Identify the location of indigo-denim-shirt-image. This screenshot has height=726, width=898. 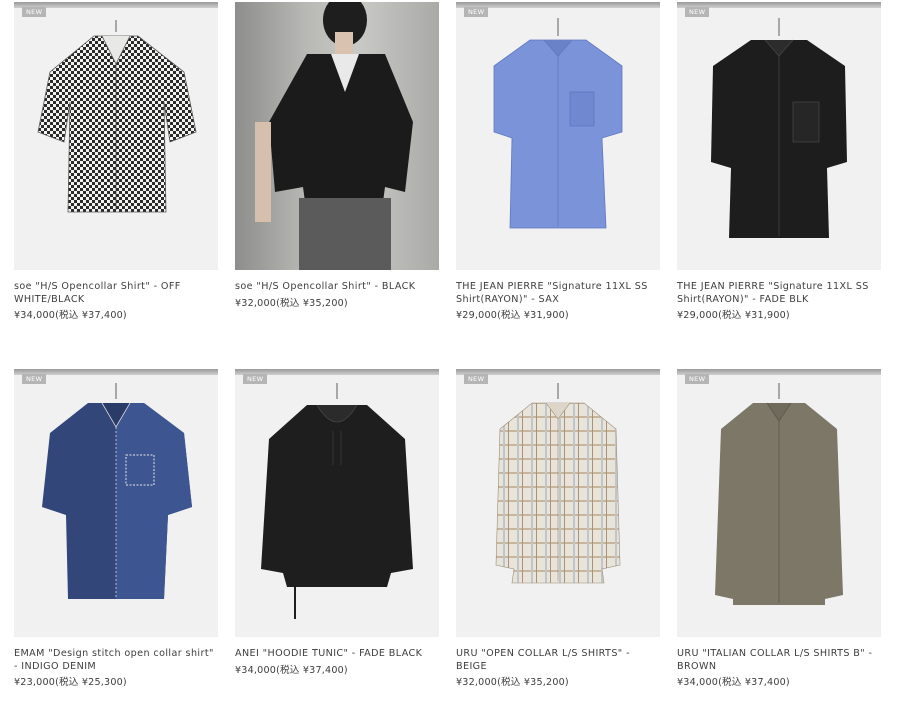
(117, 491).